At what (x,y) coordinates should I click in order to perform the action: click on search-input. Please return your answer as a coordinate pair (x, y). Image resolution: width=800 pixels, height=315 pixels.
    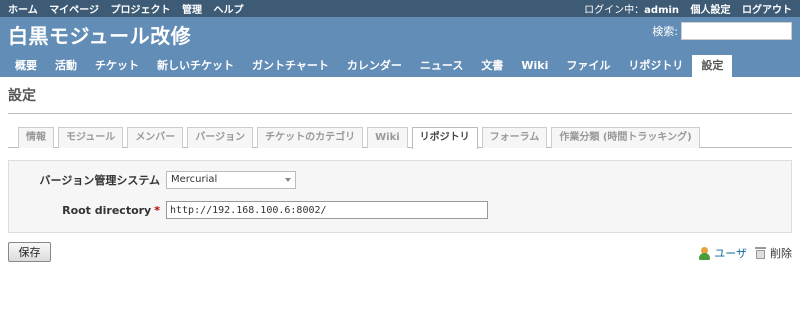
    Looking at the image, I should click on (736, 31).